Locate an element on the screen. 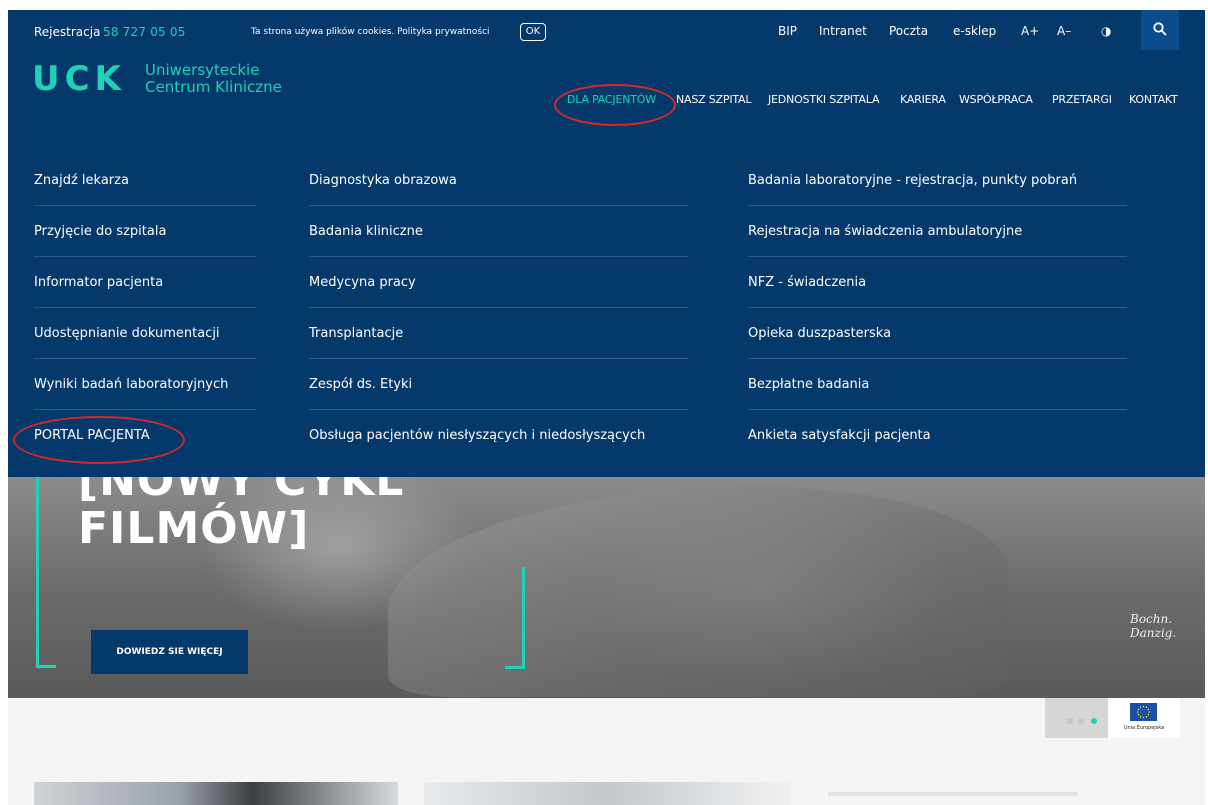 This screenshot has height=805, width=1208. menu-item-nfz-swiadczenia: NFZ - świadczenia is located at coordinates (937, 282).